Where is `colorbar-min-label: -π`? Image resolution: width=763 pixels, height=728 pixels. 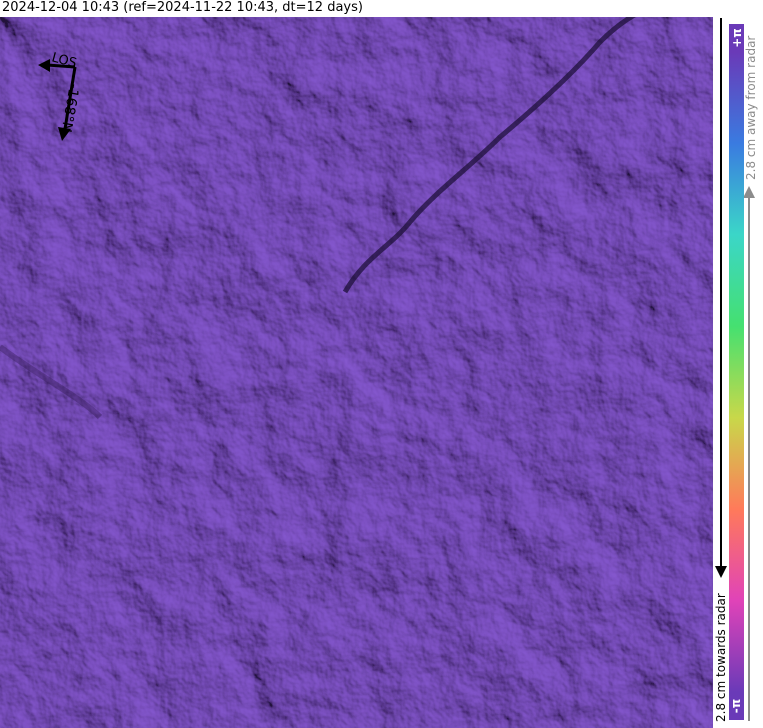 colorbar-min-label: -π is located at coordinates (736, 706).